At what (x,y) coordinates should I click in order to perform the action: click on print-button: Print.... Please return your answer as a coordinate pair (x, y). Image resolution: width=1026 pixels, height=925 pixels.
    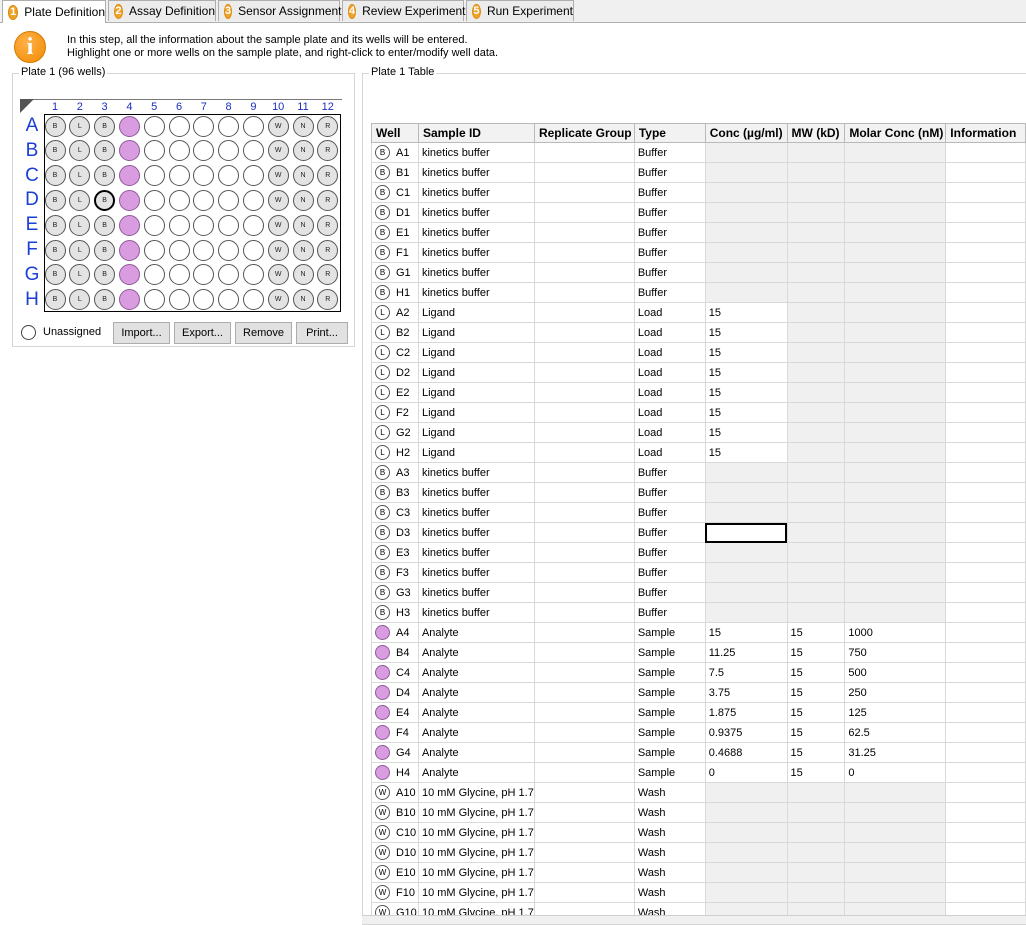
    Looking at the image, I should click on (322, 333).